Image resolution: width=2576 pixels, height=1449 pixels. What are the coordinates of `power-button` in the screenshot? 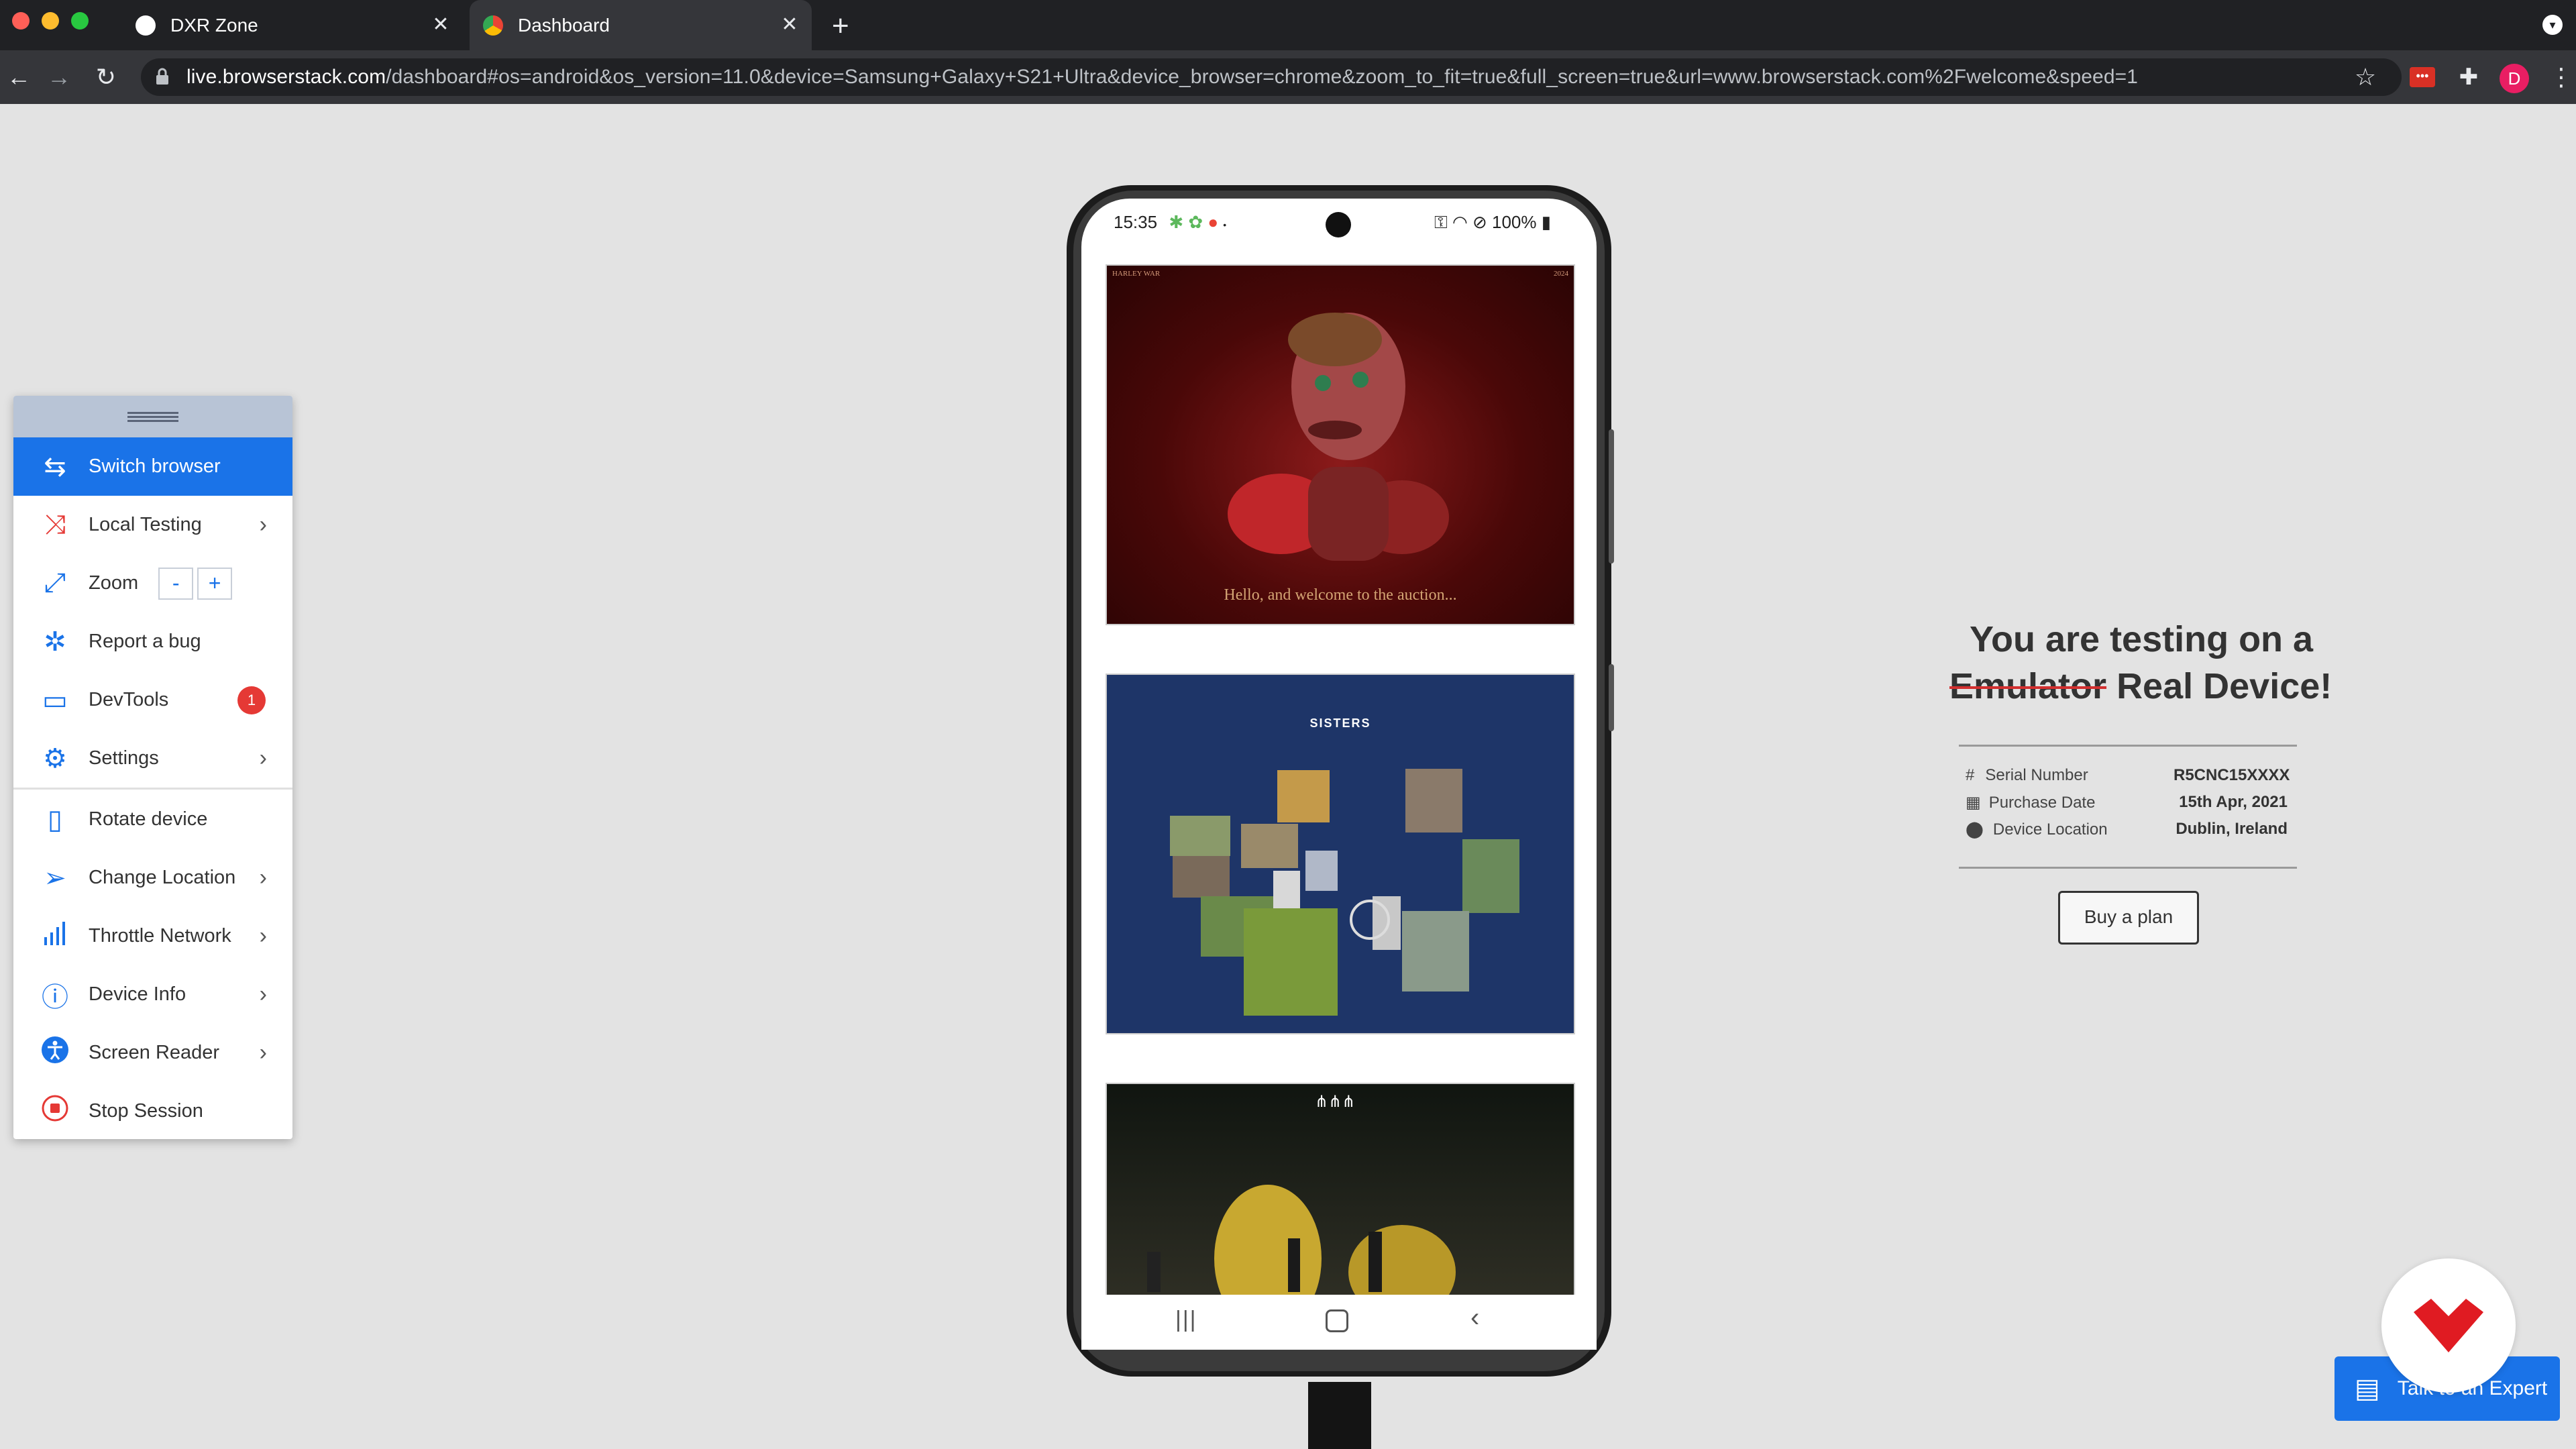 It's located at (1611, 697).